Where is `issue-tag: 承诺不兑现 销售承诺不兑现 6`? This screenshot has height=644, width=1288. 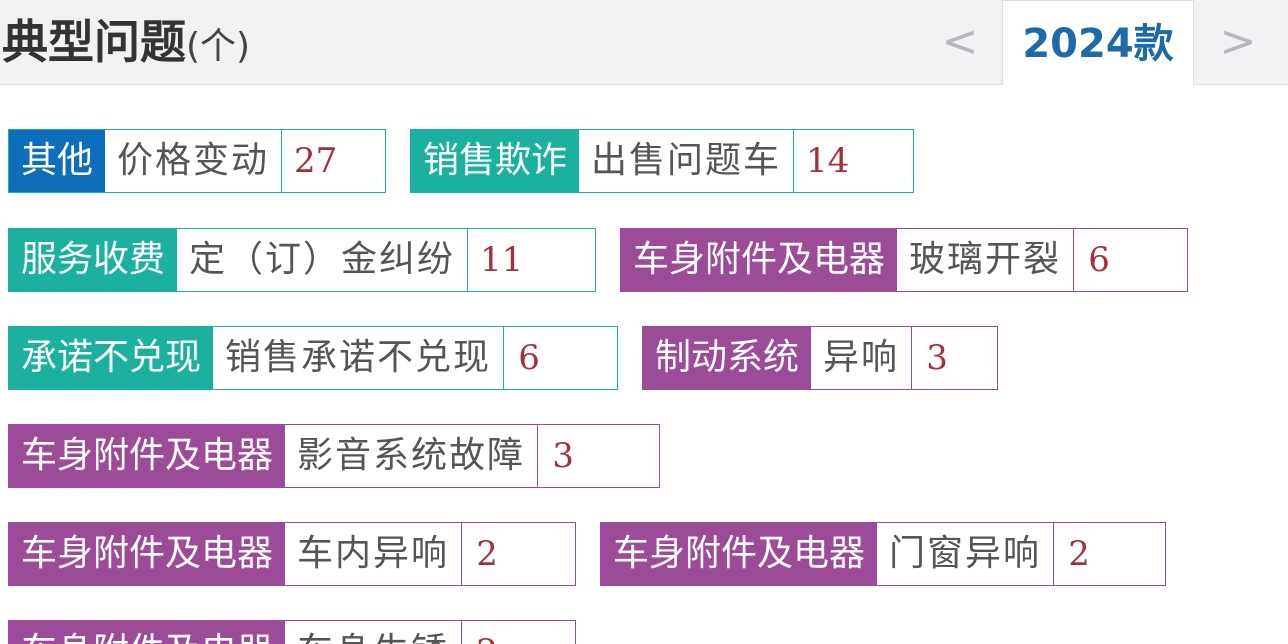
issue-tag: 承诺不兑现 销售承诺不兑现 6 is located at coordinates (313, 358).